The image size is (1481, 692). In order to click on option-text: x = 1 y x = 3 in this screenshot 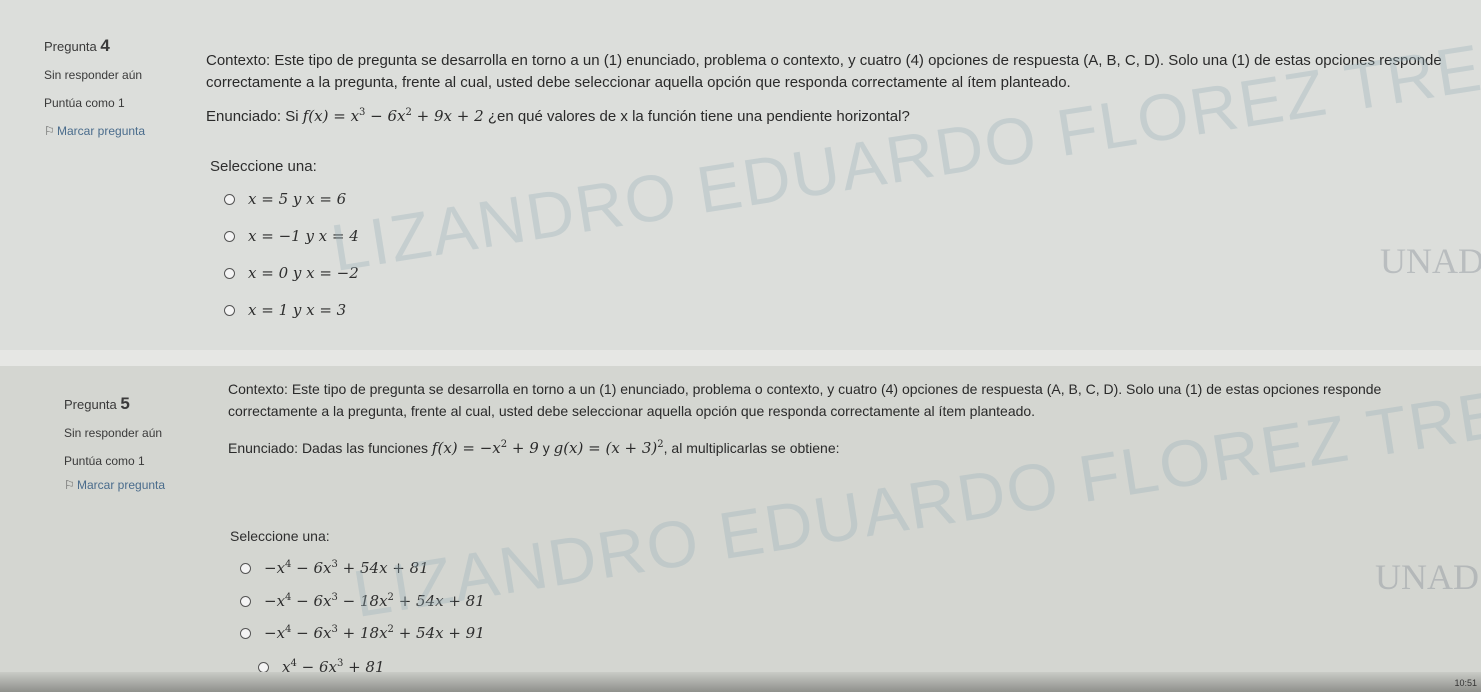, I will do `click(297, 310)`.